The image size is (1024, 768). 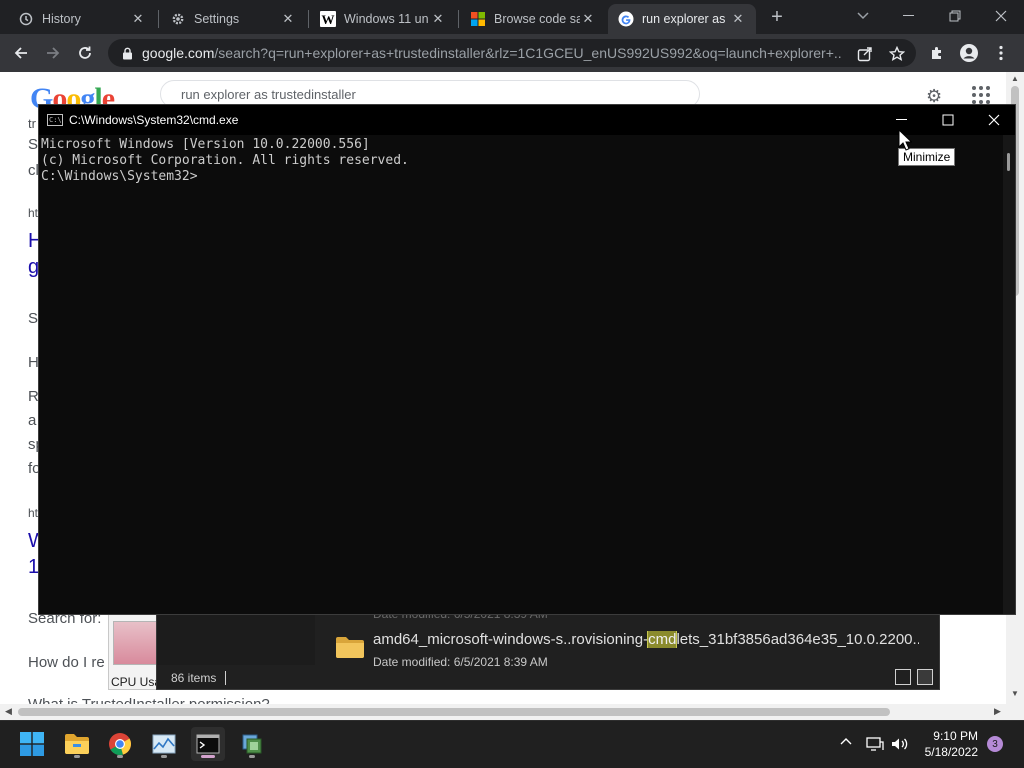 What do you see at coordinates (512, 744) in the screenshot?
I see `taskbar: 9:10 PM 5/18/2022 3` at bounding box center [512, 744].